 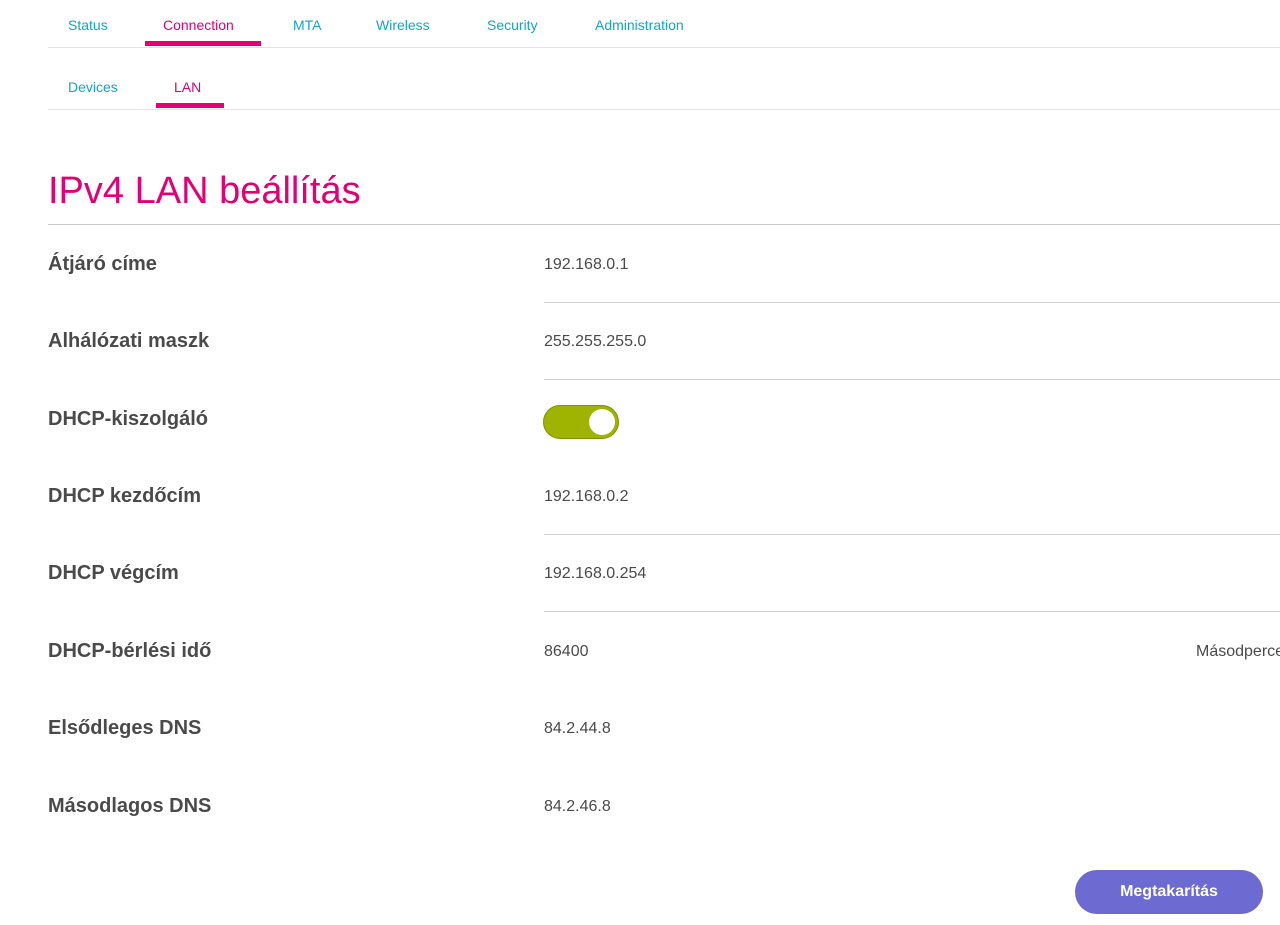 What do you see at coordinates (602, 422) in the screenshot?
I see `toggle-knob` at bounding box center [602, 422].